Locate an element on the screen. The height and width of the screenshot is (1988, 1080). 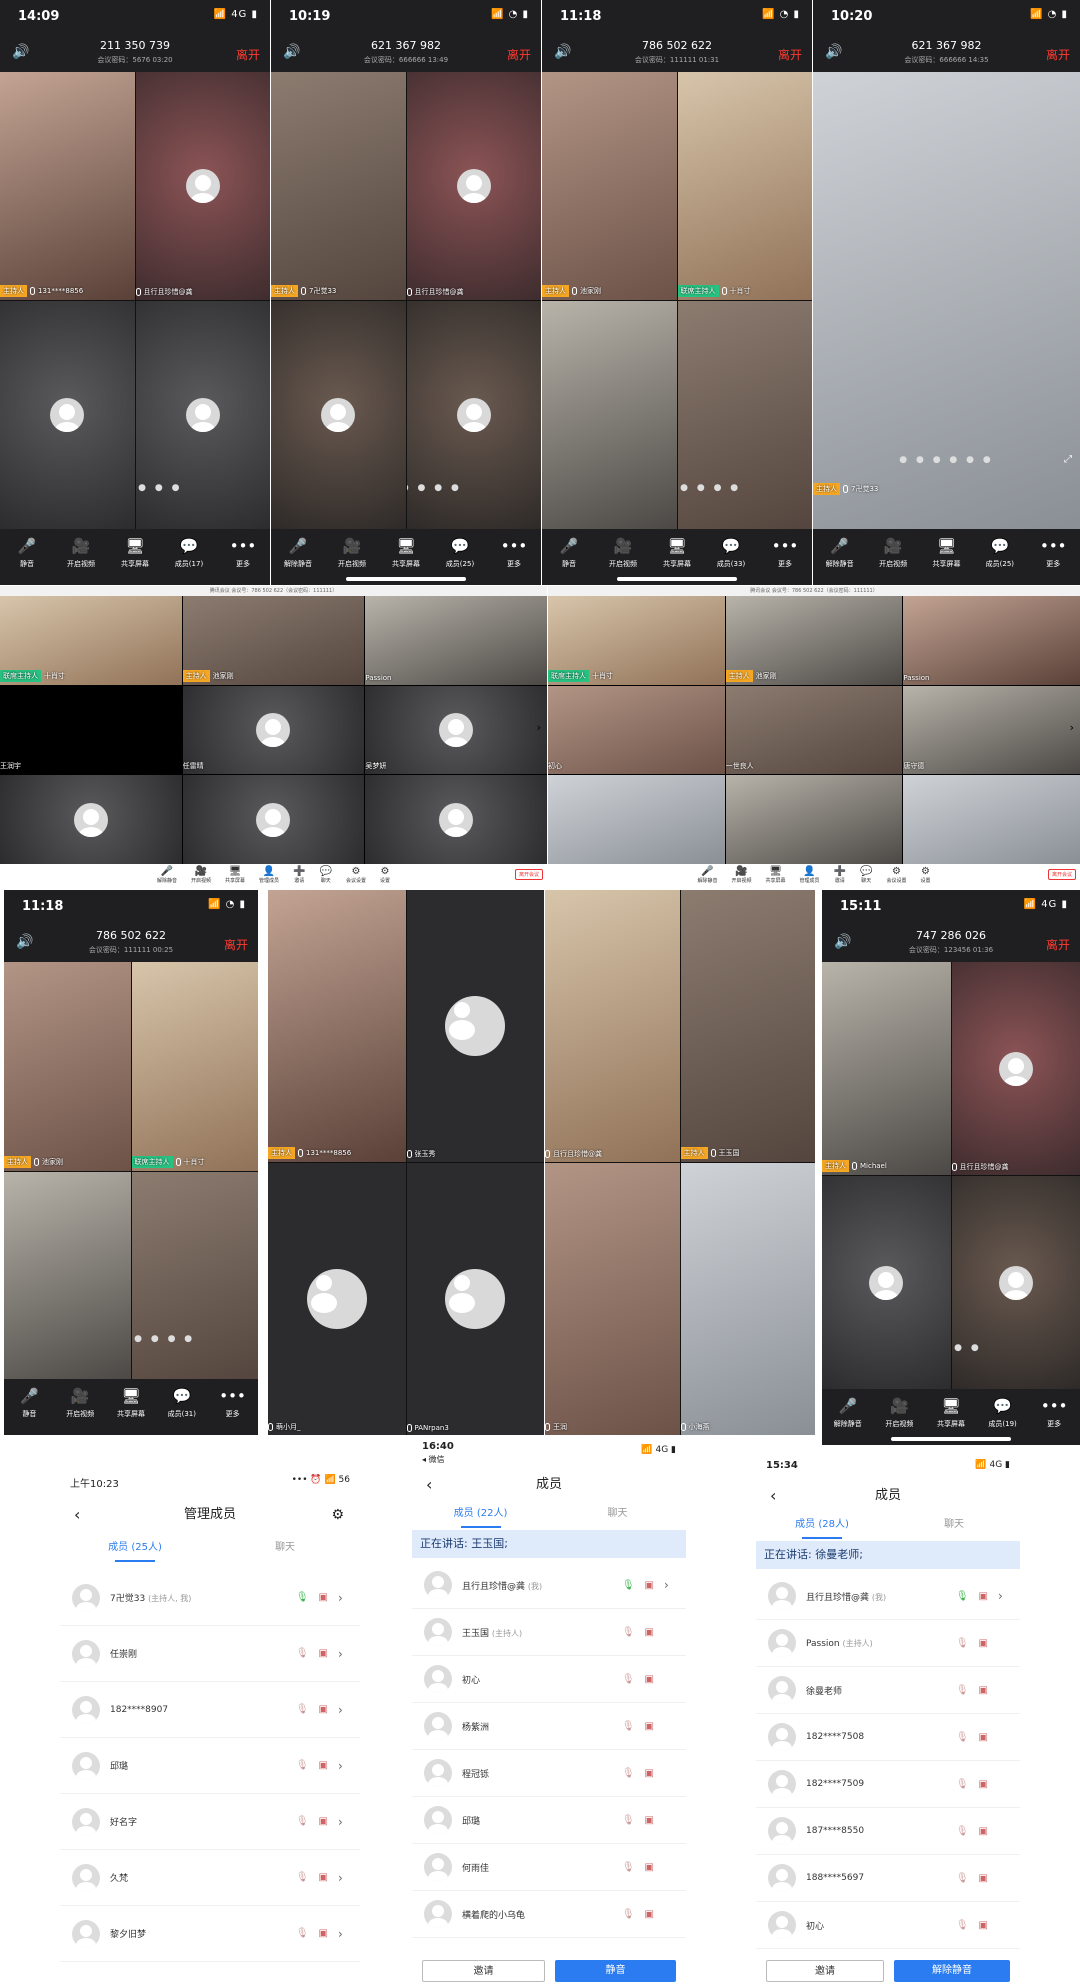
gear-icon: ⚙ is located at coordinates (337, 1515).